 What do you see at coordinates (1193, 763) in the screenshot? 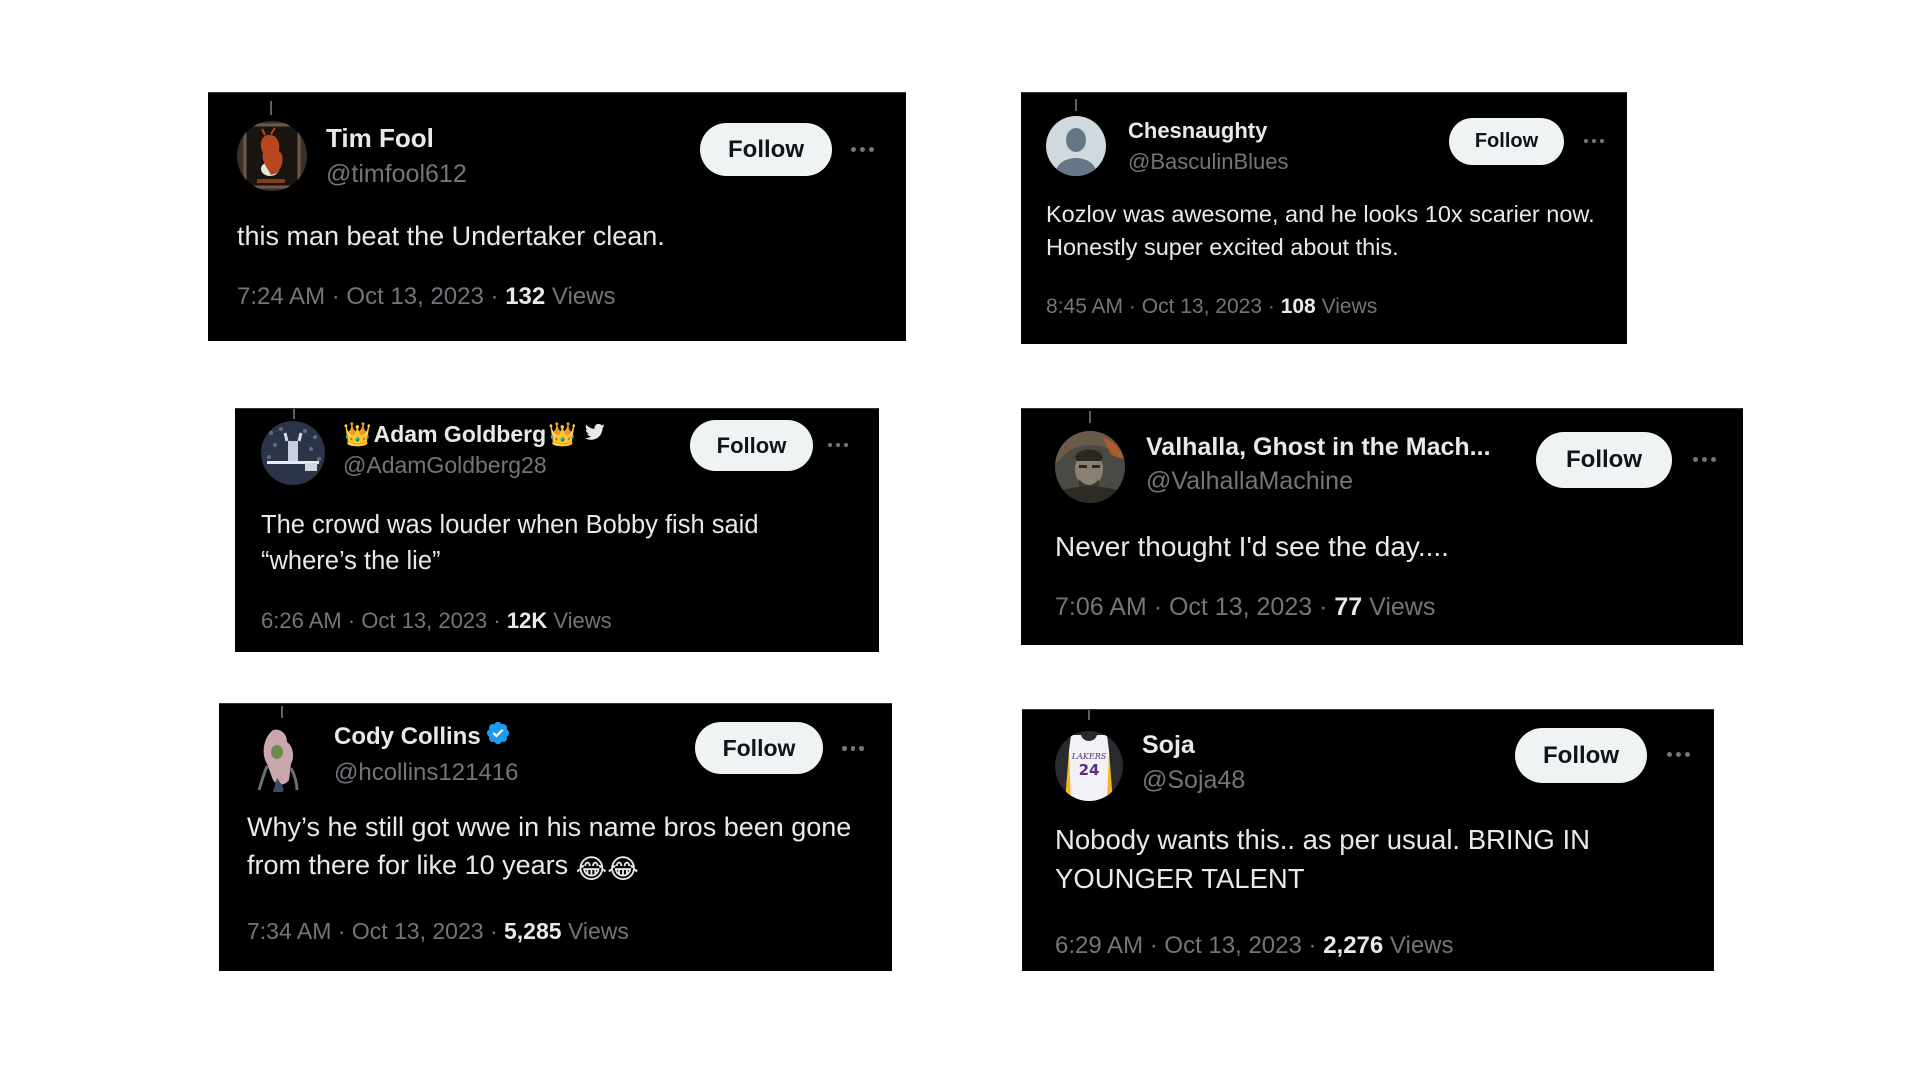
I see `user-names: Soja @Soja48` at bounding box center [1193, 763].